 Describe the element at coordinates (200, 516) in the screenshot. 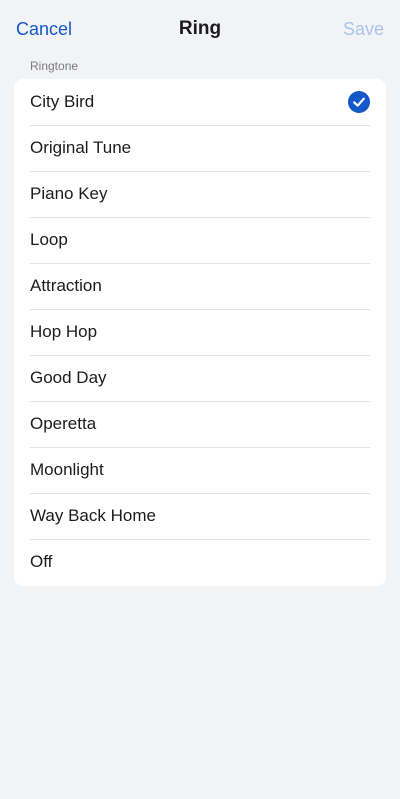

I see `list-item: Way Back Home` at that location.